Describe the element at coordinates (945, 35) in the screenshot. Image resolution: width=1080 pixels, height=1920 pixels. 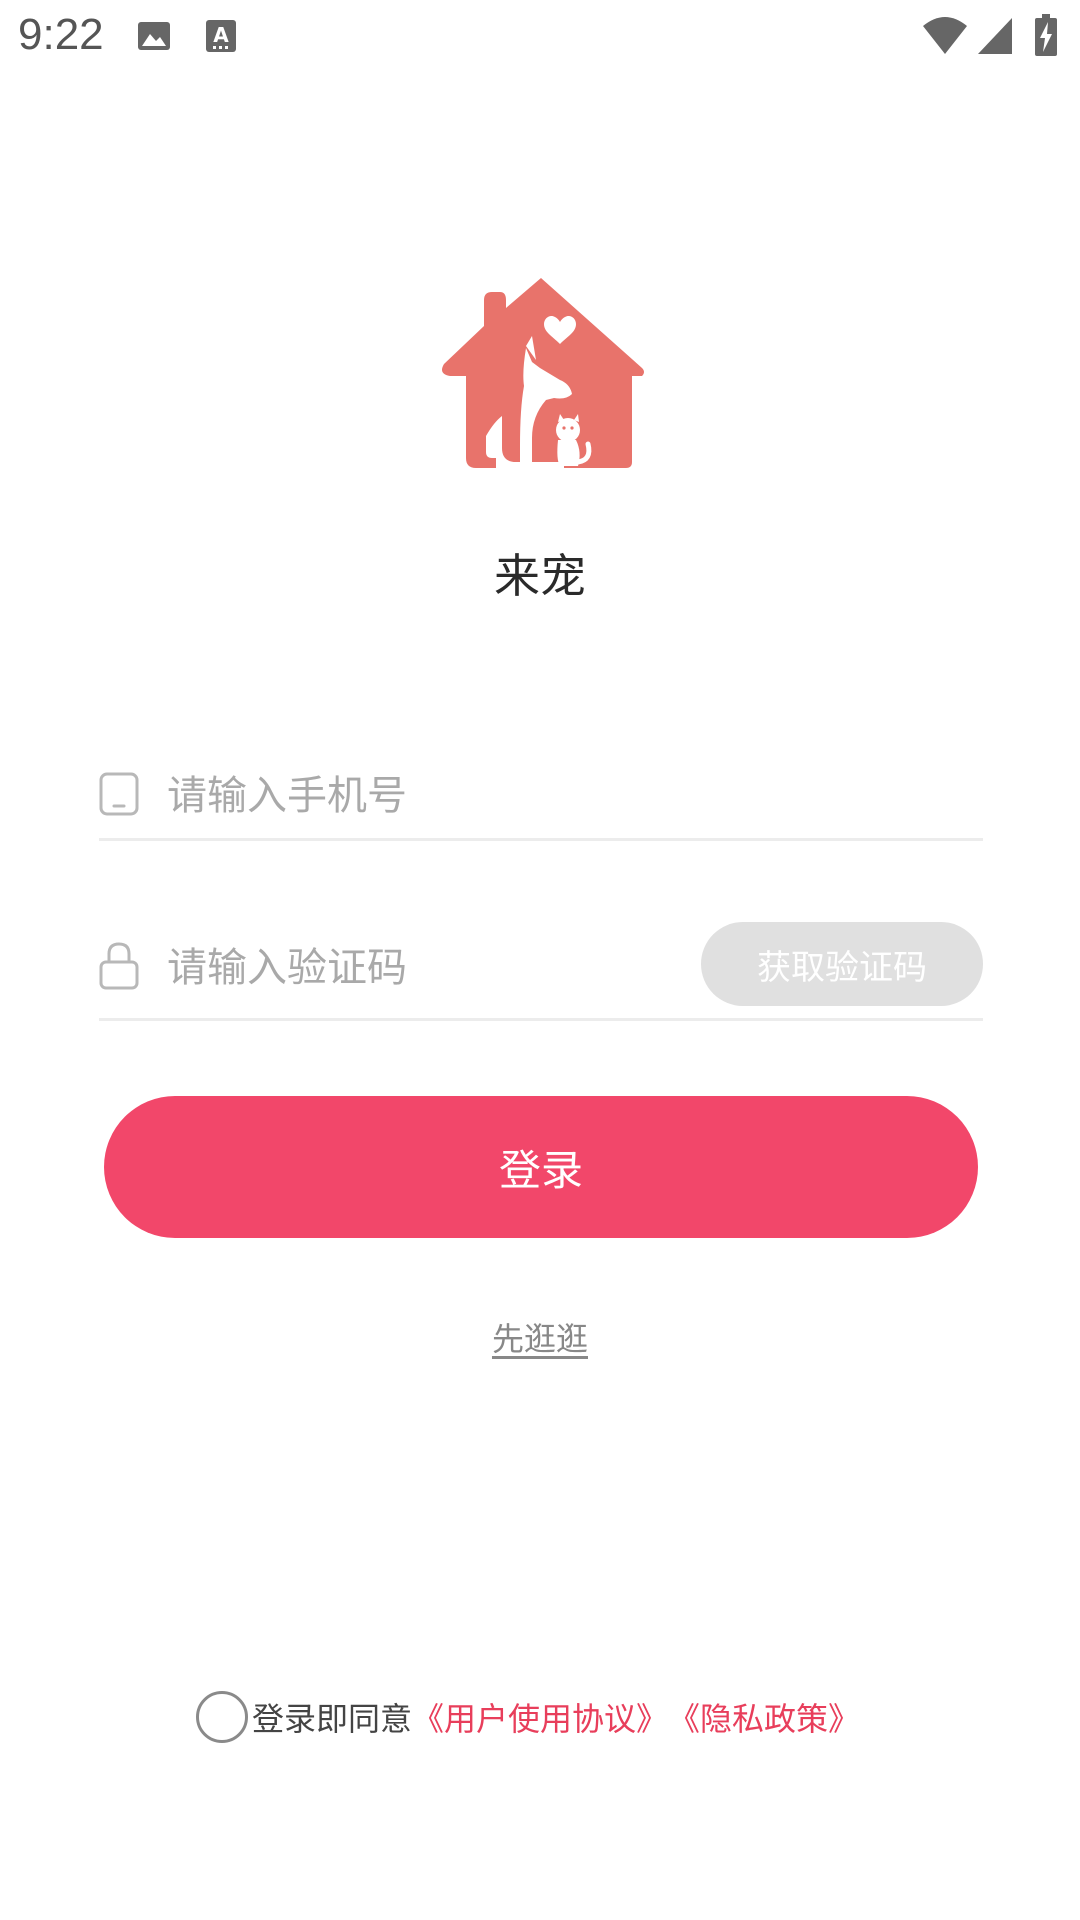
I see `wifi-icon` at that location.